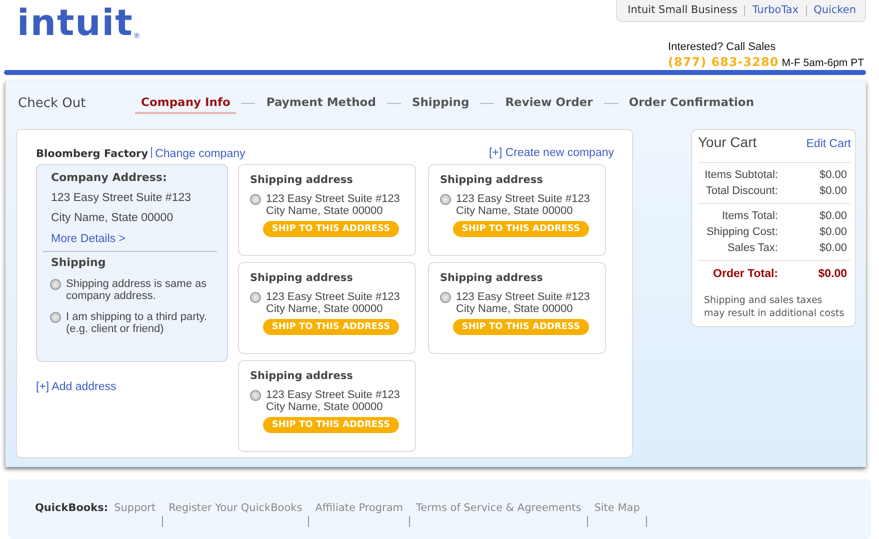 The height and width of the screenshot is (539, 879). I want to click on footer-brand: QuickBooks:, so click(71, 508).